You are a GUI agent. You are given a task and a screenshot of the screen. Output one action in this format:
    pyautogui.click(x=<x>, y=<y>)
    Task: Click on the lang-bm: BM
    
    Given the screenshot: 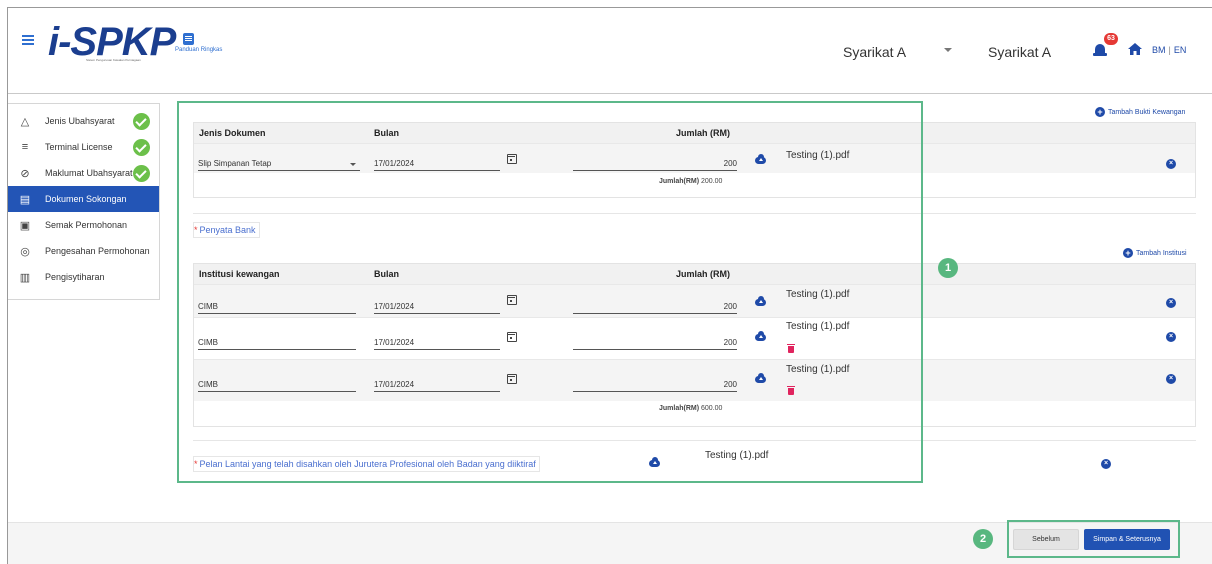 What is the action you would take?
    pyautogui.click(x=1159, y=50)
    